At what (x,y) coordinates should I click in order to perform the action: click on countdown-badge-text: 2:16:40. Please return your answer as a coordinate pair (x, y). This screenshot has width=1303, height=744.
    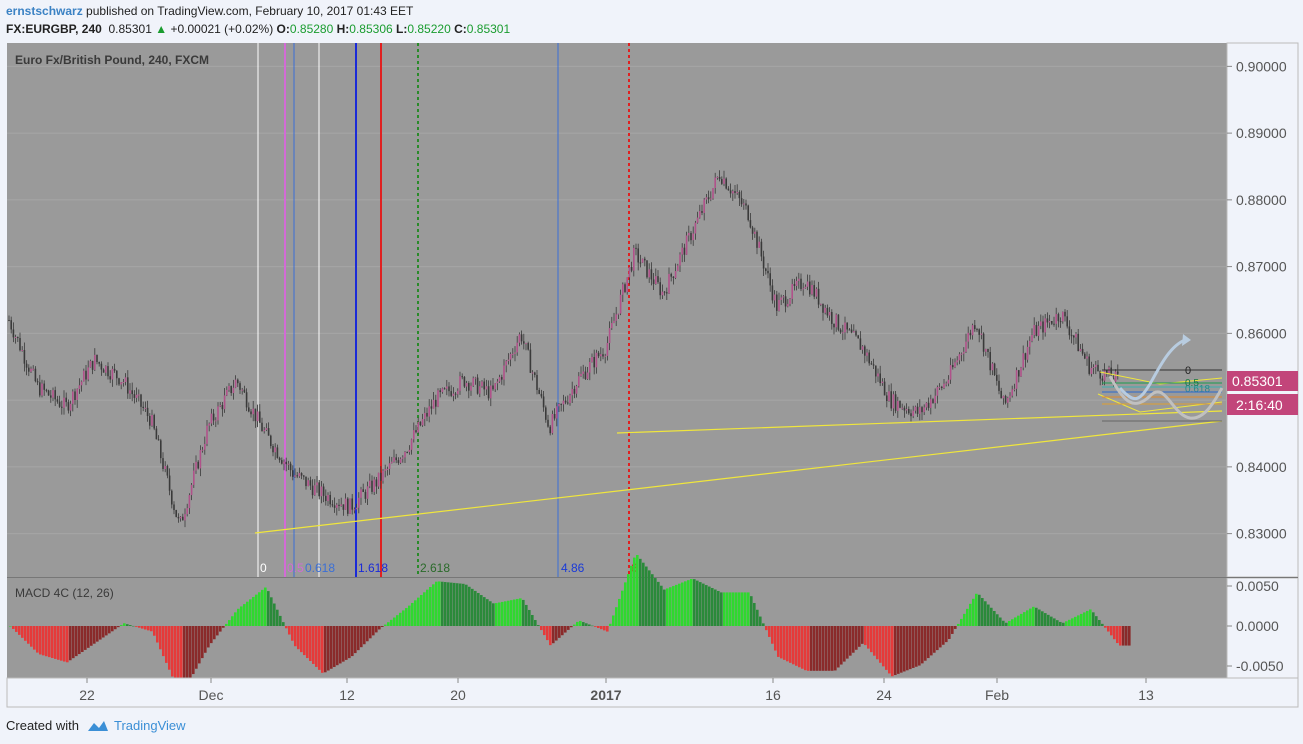
    Looking at the image, I should click on (1259, 405).